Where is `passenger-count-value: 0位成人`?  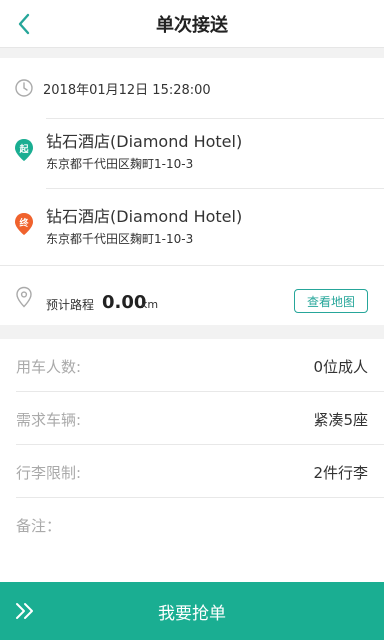
passenger-count-value: 0位成人 is located at coordinates (340, 367).